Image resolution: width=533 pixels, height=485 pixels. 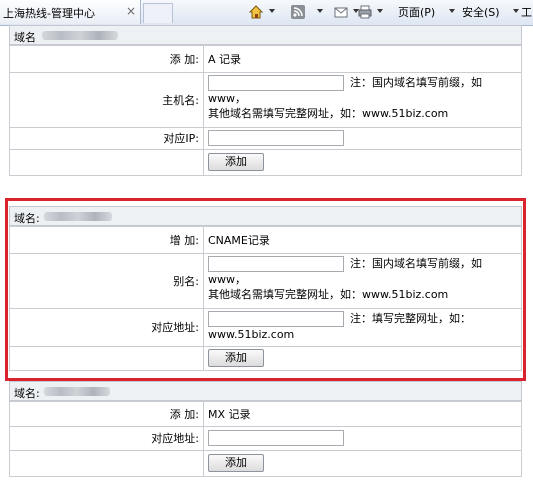 What do you see at coordinates (341, 12) in the screenshot?
I see `mail-icon` at bounding box center [341, 12].